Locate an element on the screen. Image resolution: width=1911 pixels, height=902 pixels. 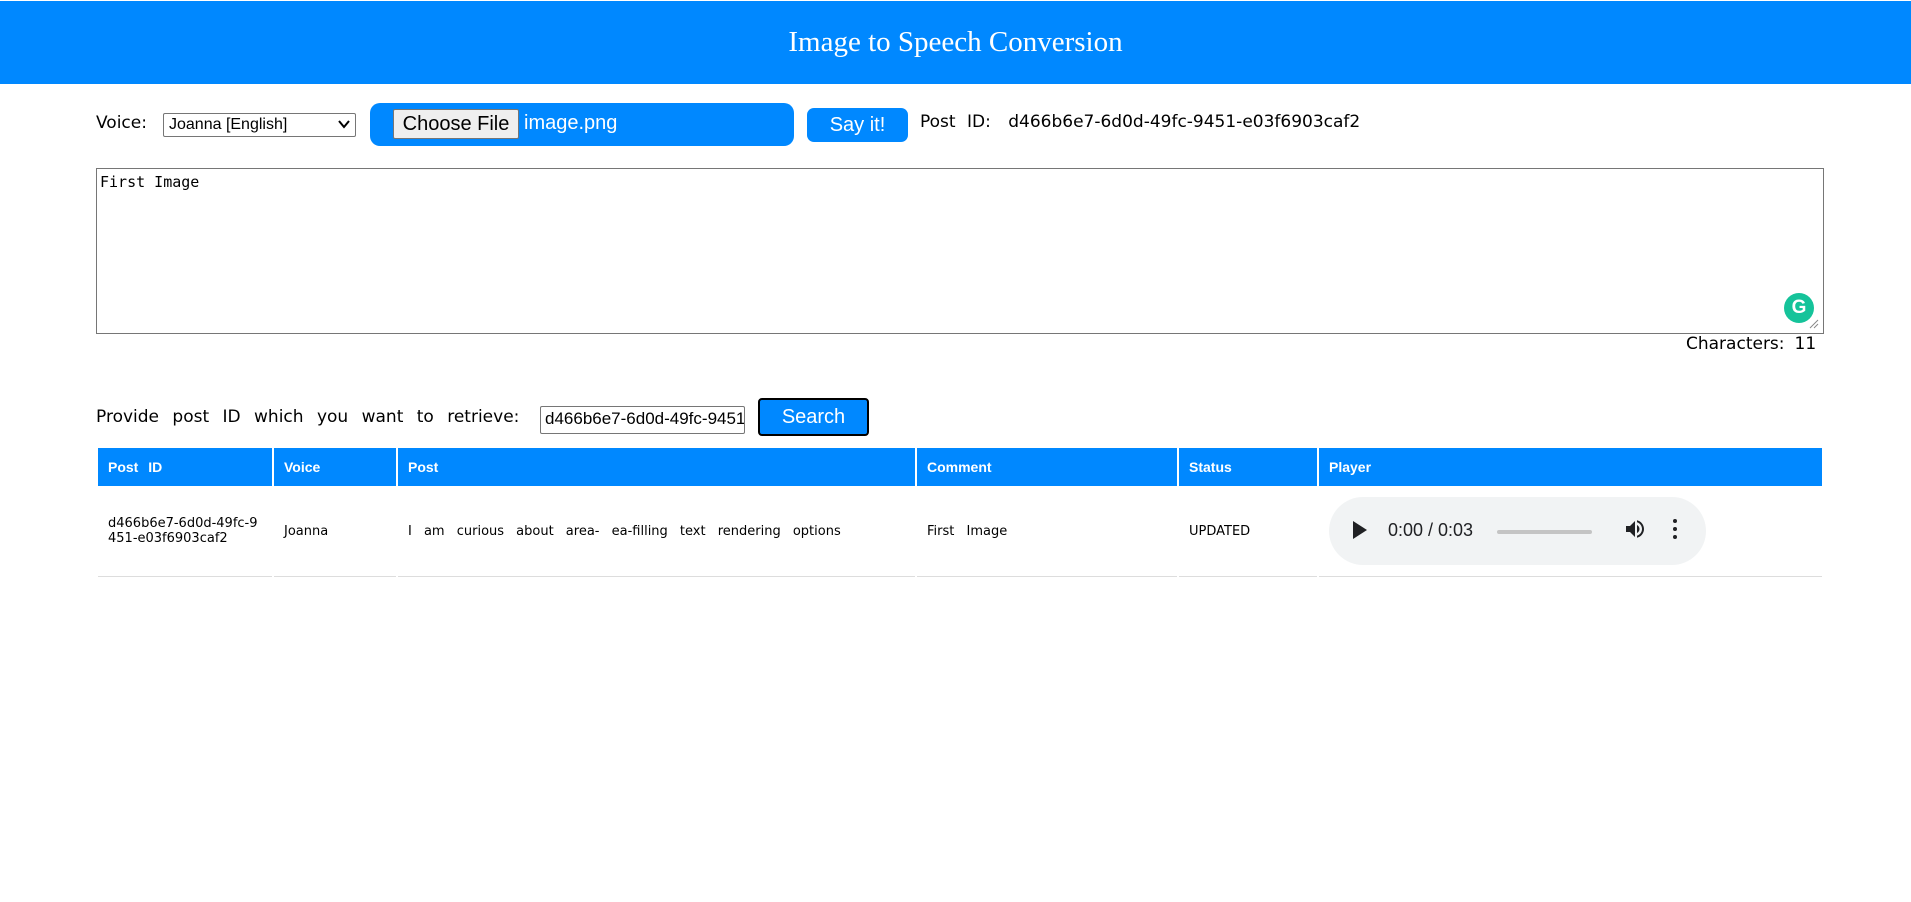
app-header: Image to Speech Conversion is located at coordinates (955, 42).